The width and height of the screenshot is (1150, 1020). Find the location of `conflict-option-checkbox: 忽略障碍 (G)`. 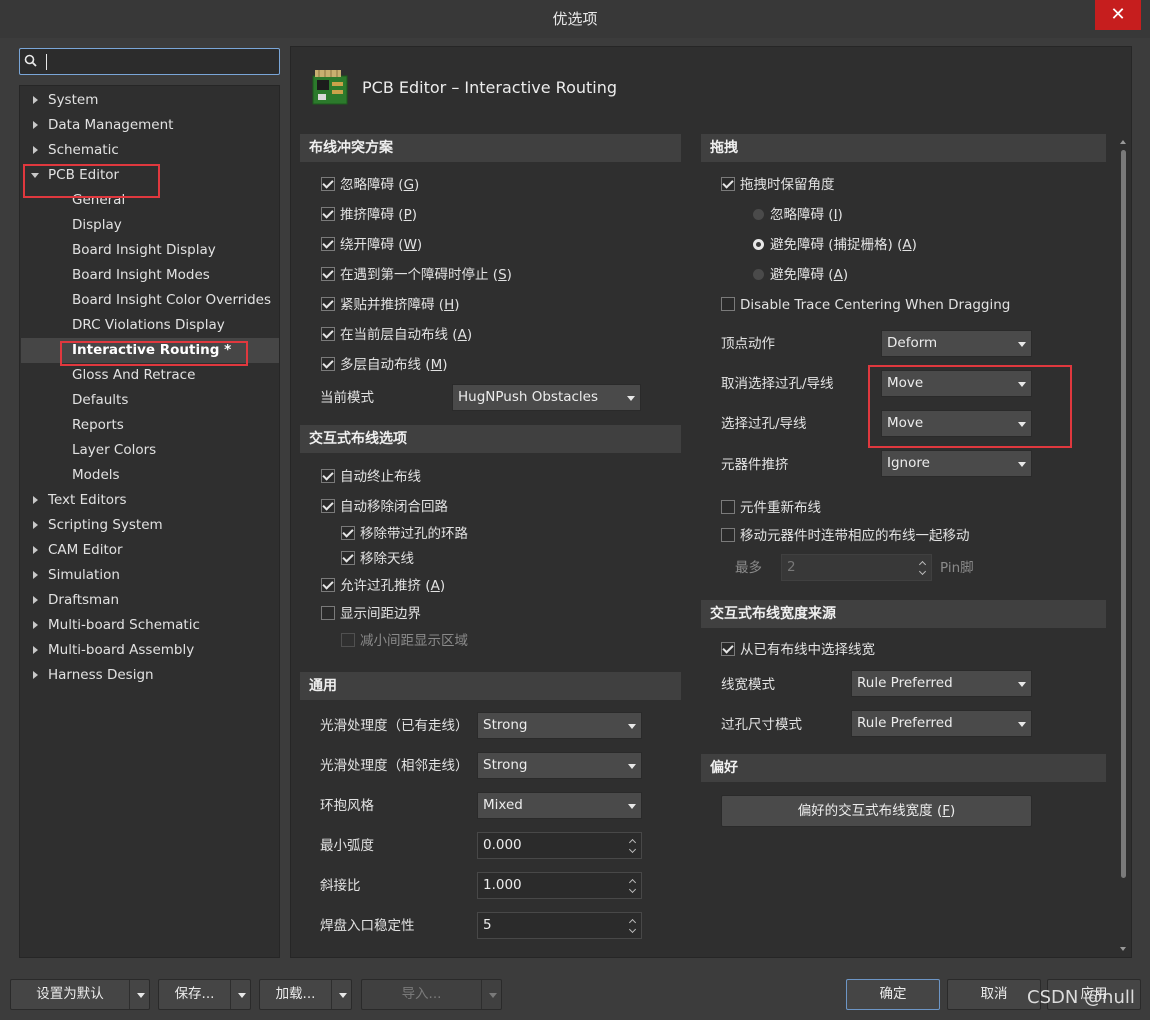

conflict-option-checkbox: 忽略障碍 (G) is located at coordinates (370, 185).